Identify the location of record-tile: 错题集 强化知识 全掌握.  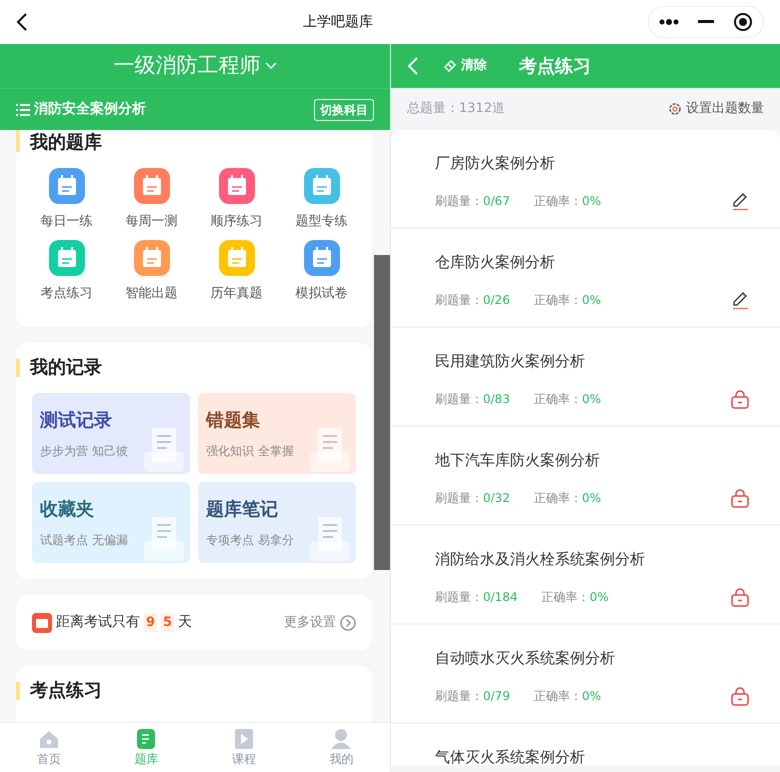
(277, 433).